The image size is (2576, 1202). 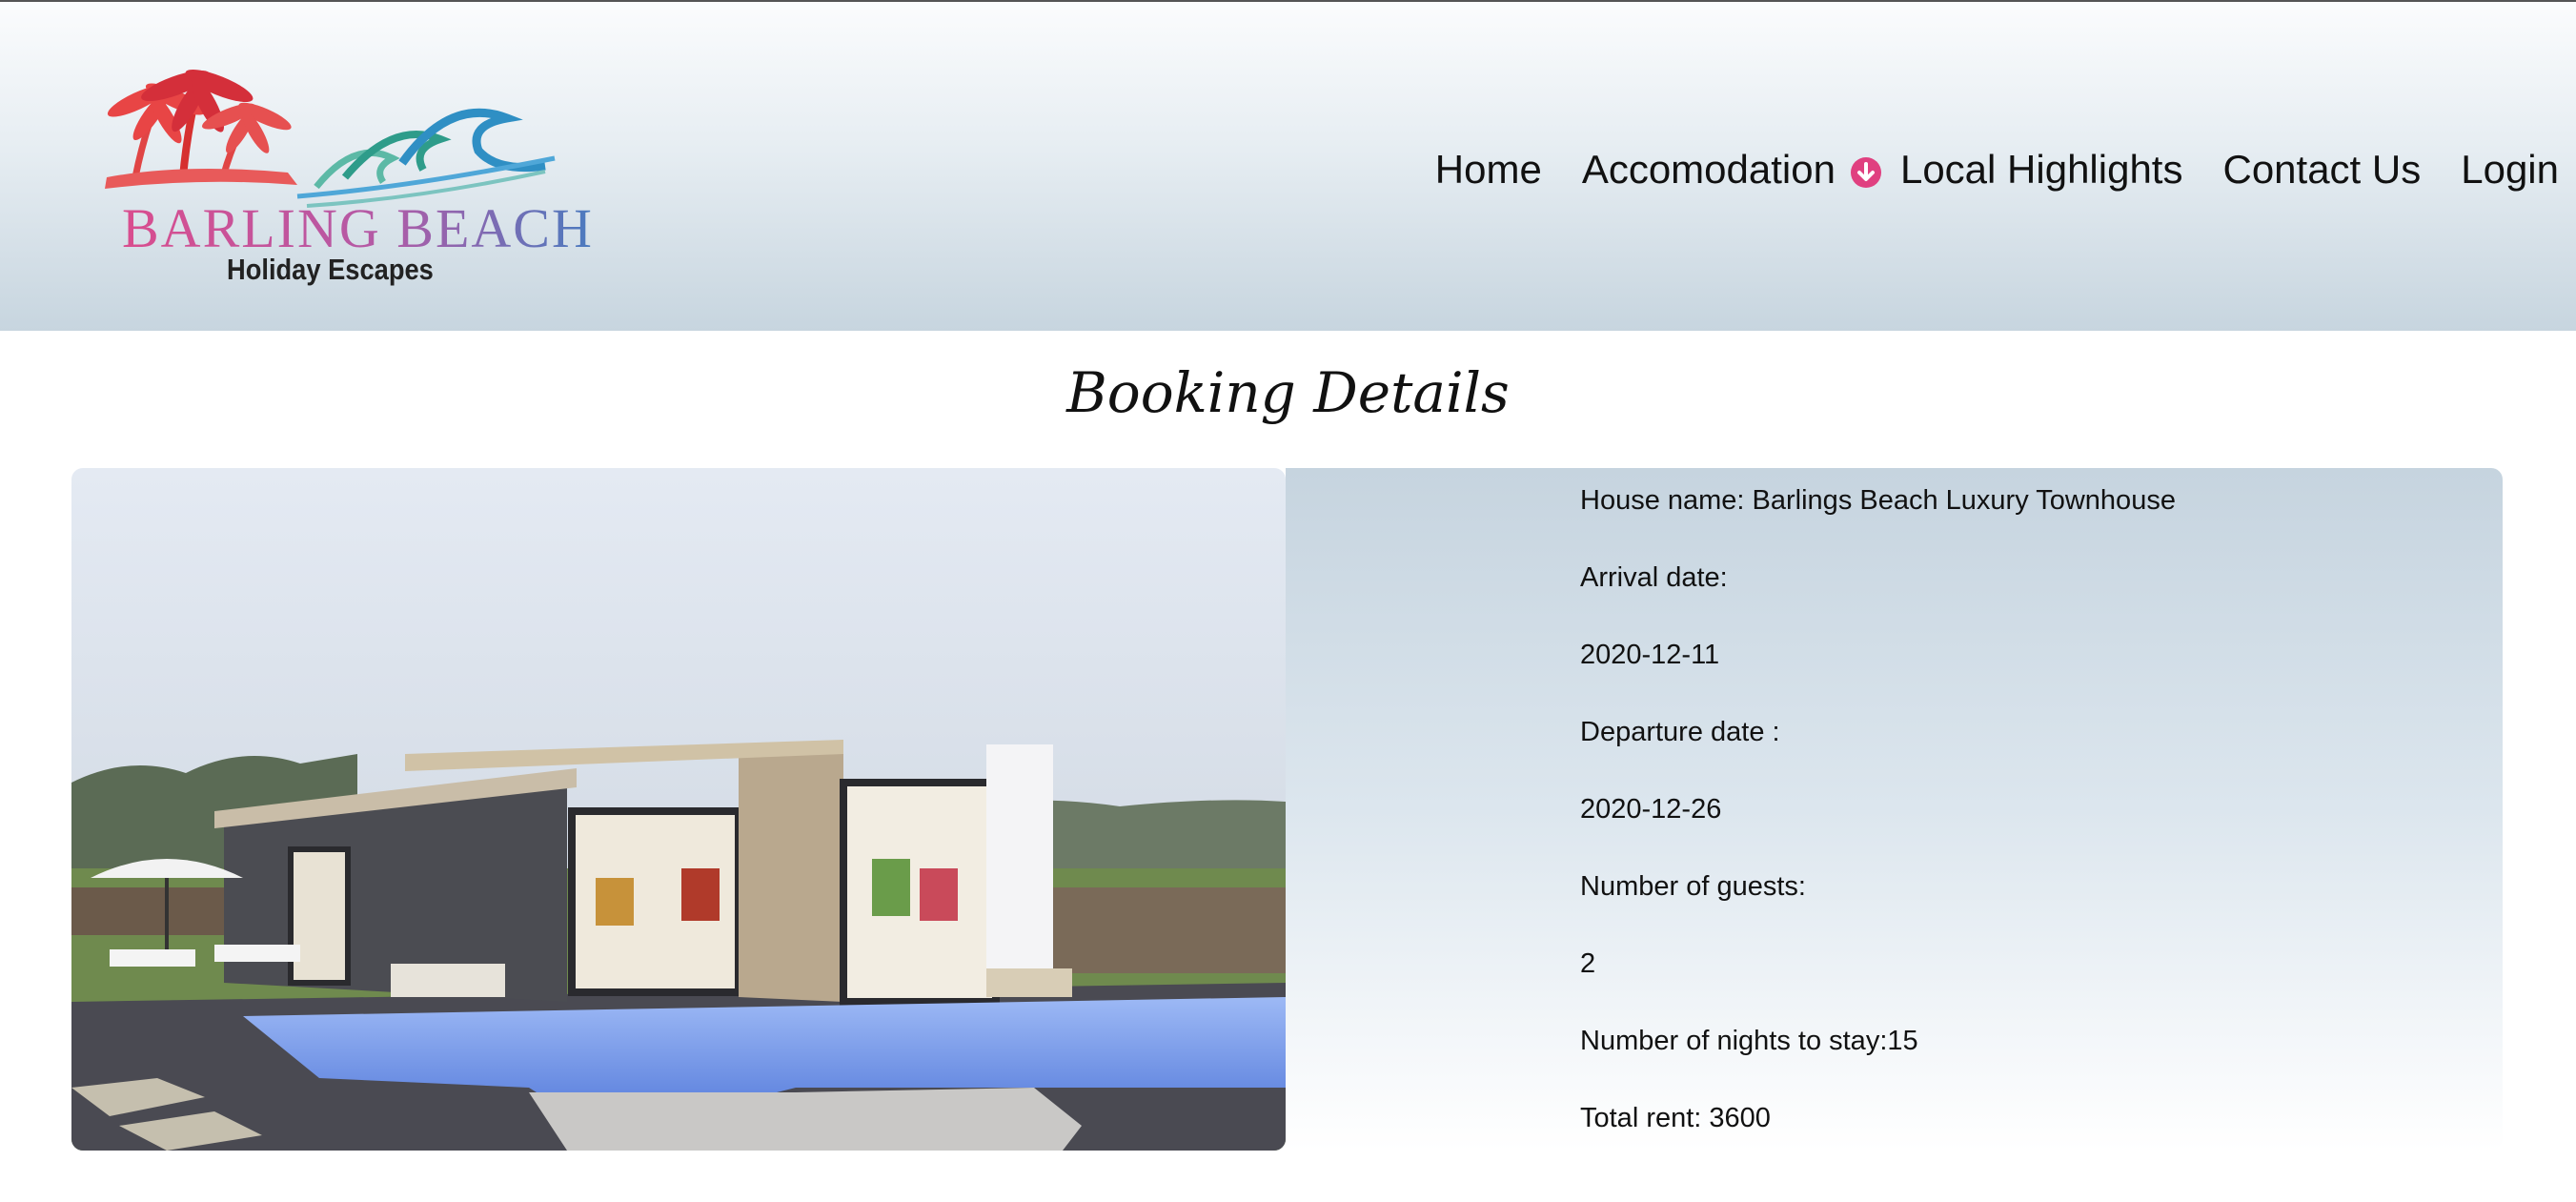 What do you see at coordinates (1488, 170) in the screenshot?
I see `nav-home: Home` at bounding box center [1488, 170].